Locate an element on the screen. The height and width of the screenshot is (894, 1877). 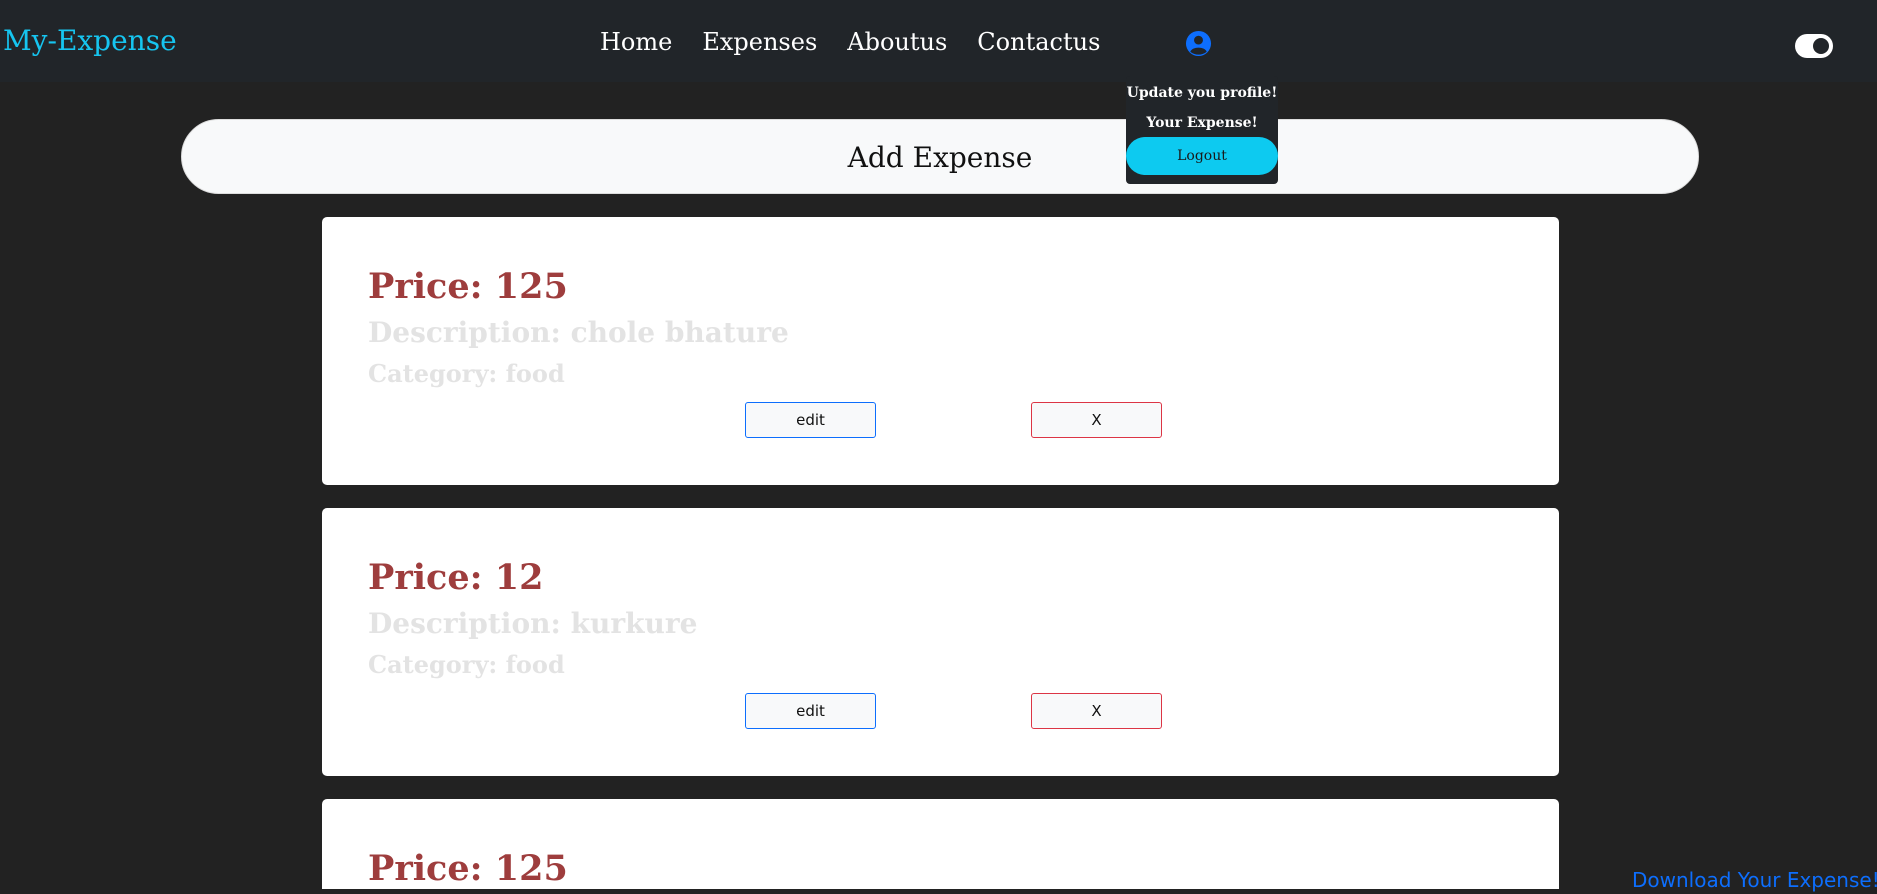
toggle-icon is located at coordinates (1821, 46).